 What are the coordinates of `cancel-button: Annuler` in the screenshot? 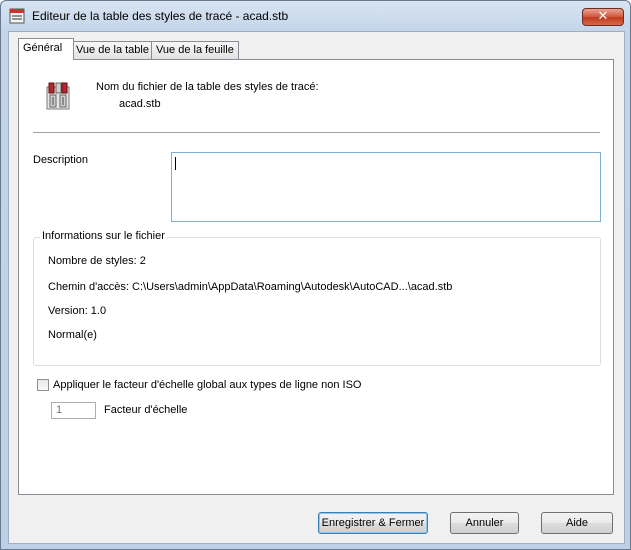 It's located at (484, 523).